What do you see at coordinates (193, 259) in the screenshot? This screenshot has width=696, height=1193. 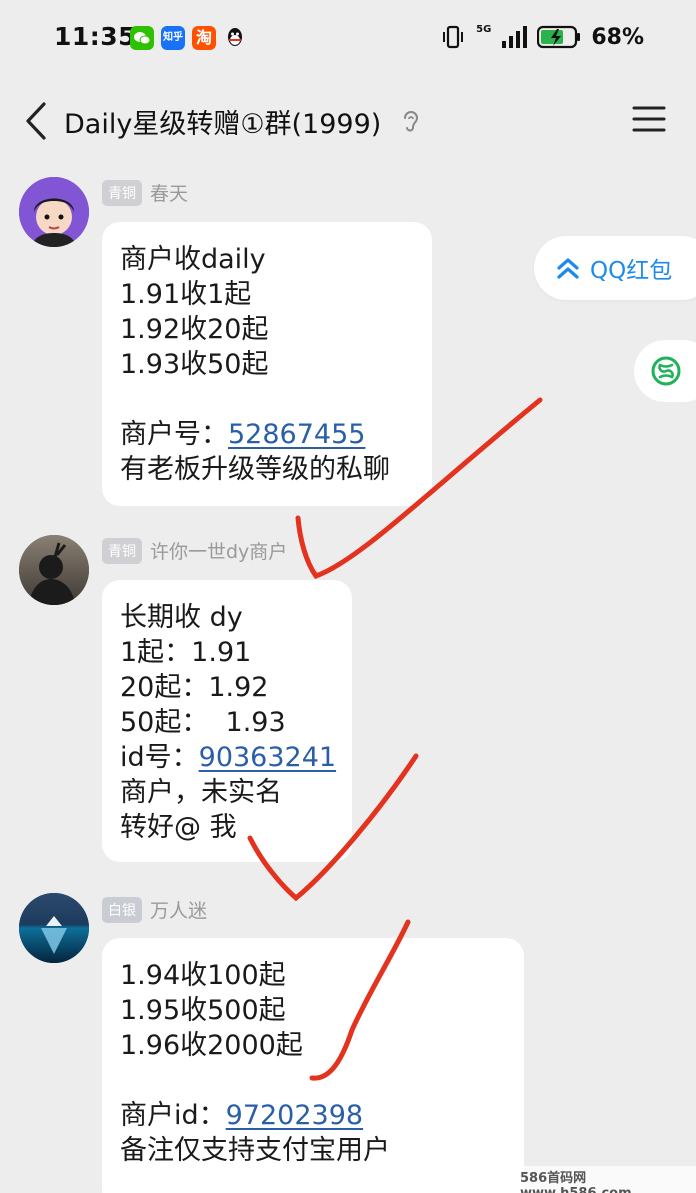 I see `message-line: 商户收daily` at bounding box center [193, 259].